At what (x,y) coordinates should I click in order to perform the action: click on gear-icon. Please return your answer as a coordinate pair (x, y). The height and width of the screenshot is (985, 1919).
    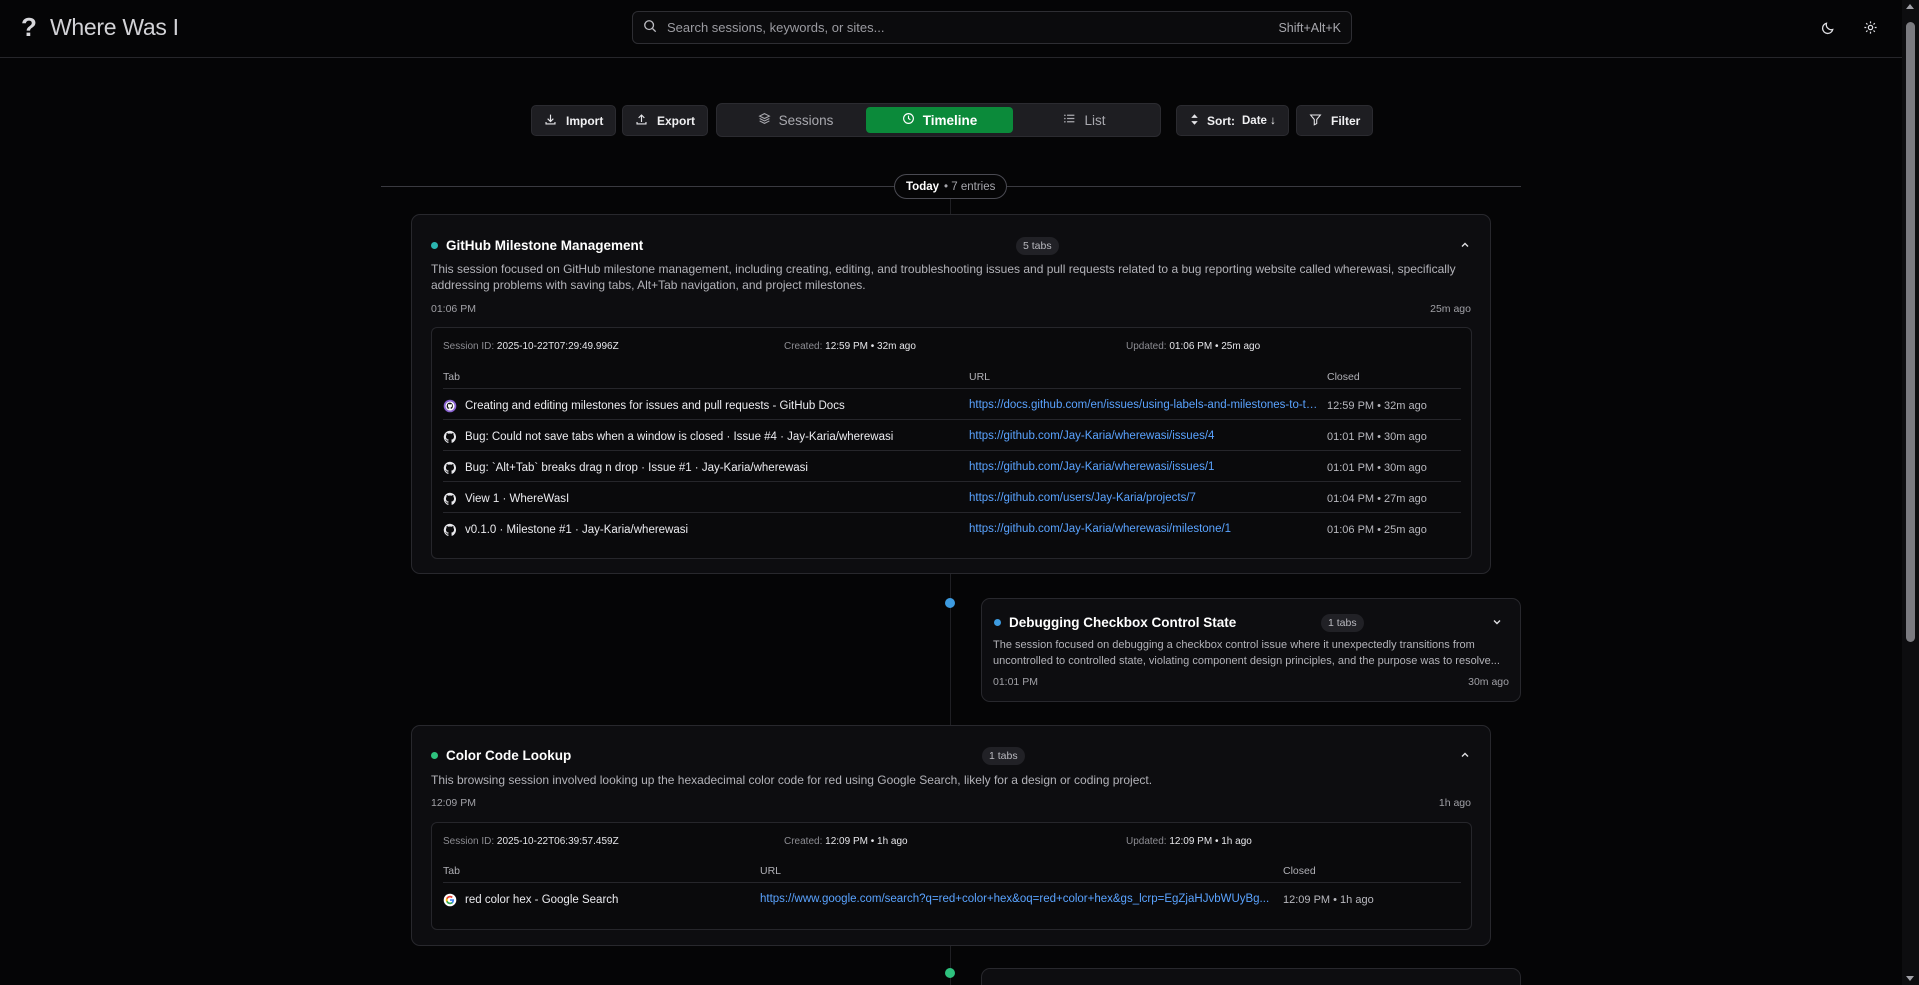
    Looking at the image, I should click on (1870, 27).